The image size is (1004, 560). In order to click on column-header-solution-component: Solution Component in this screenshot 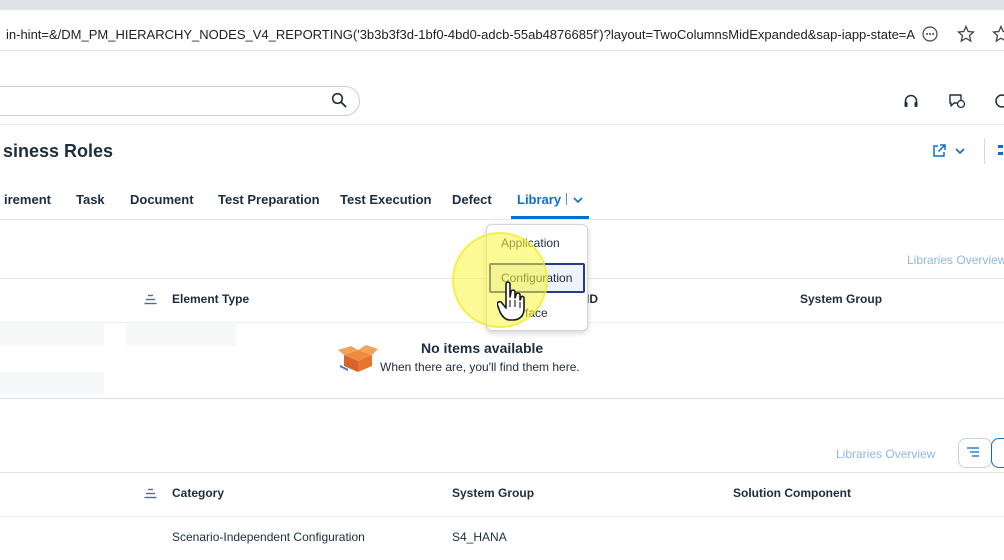, I will do `click(792, 493)`.